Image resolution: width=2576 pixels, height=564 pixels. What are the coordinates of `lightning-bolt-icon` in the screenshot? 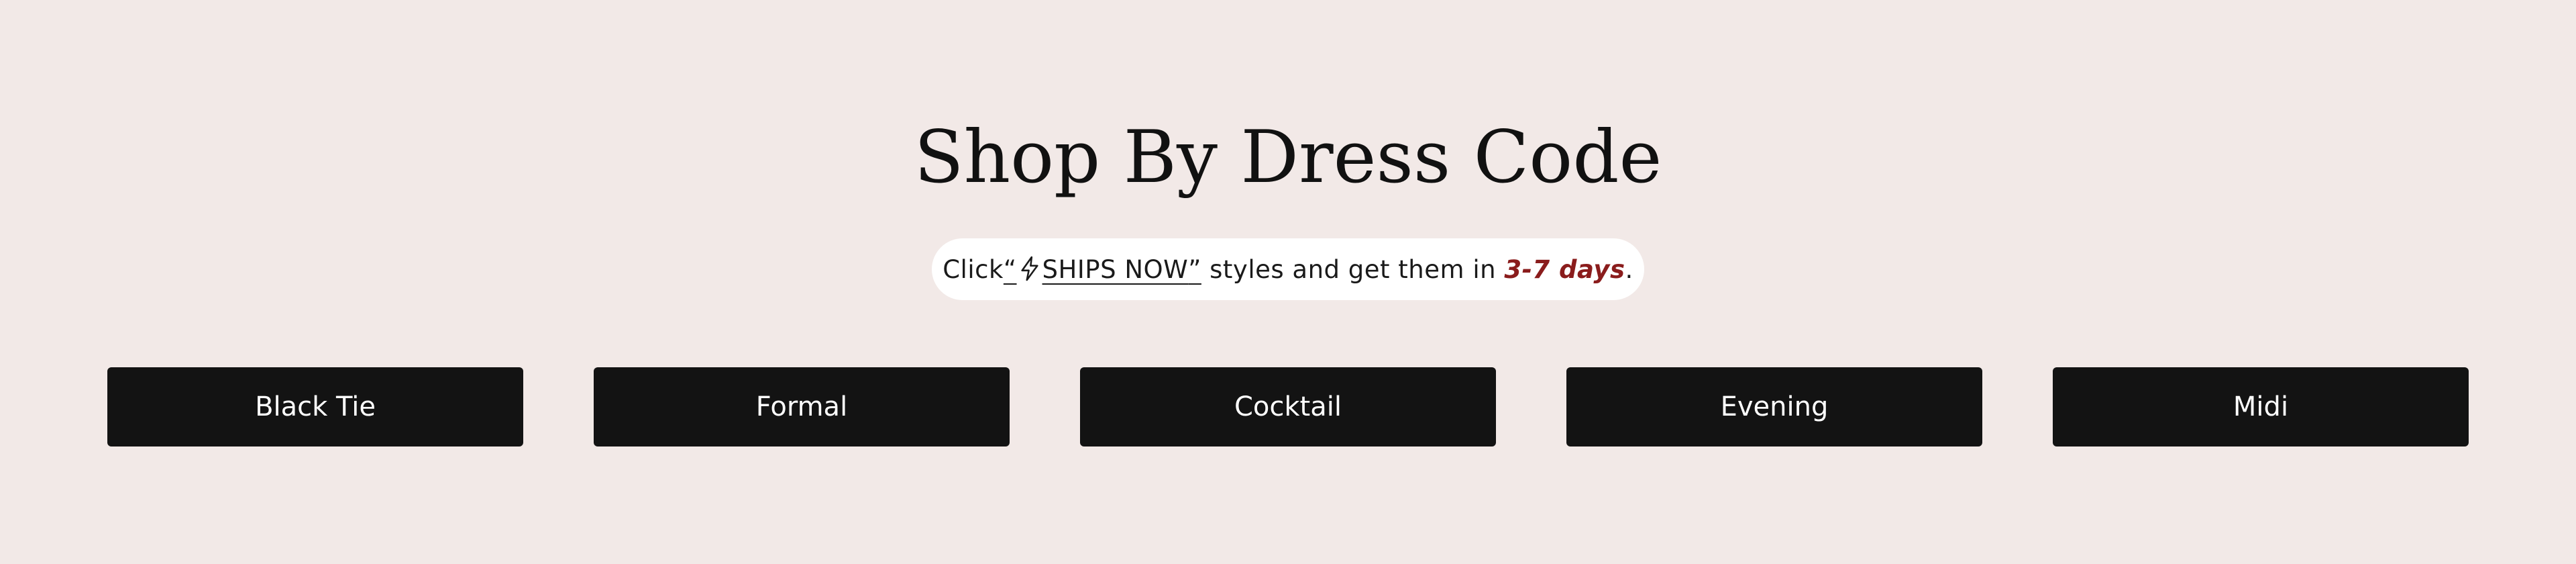 It's located at (1029, 268).